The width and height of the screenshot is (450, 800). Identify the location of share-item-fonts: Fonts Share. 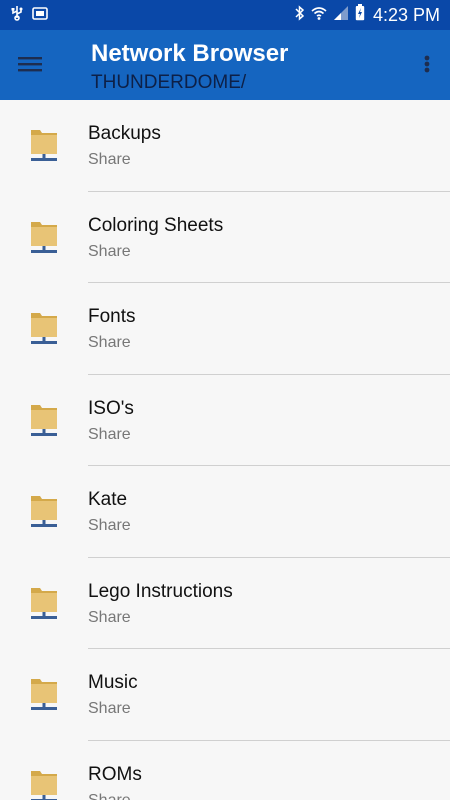
(225, 329).